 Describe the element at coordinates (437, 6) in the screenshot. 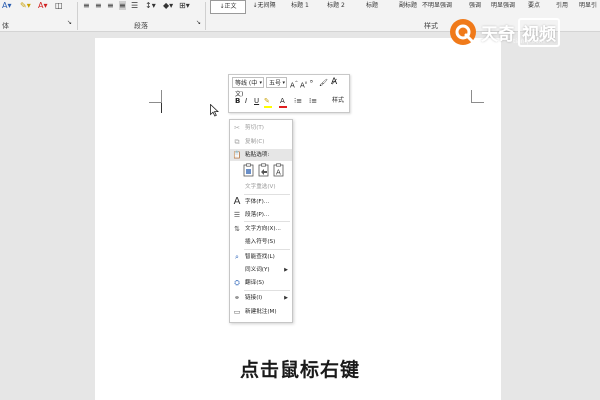

I see `style-subtle-emphasis: 不明显强调` at that location.